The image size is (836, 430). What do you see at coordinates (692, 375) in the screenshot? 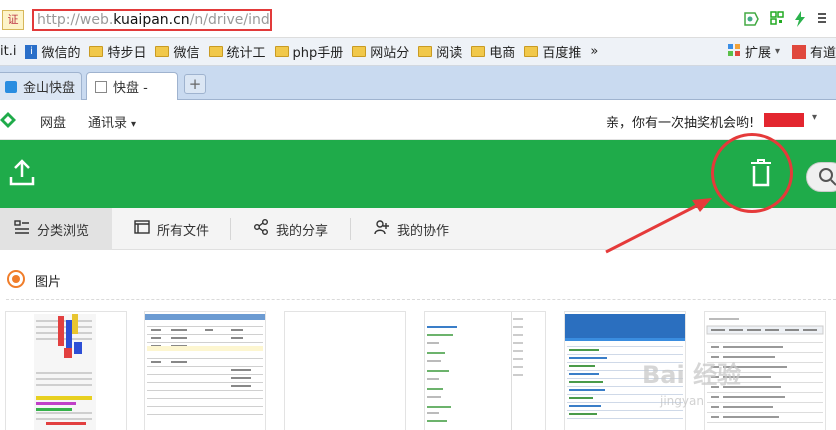
I see `watermark: Bai 经验` at bounding box center [692, 375].